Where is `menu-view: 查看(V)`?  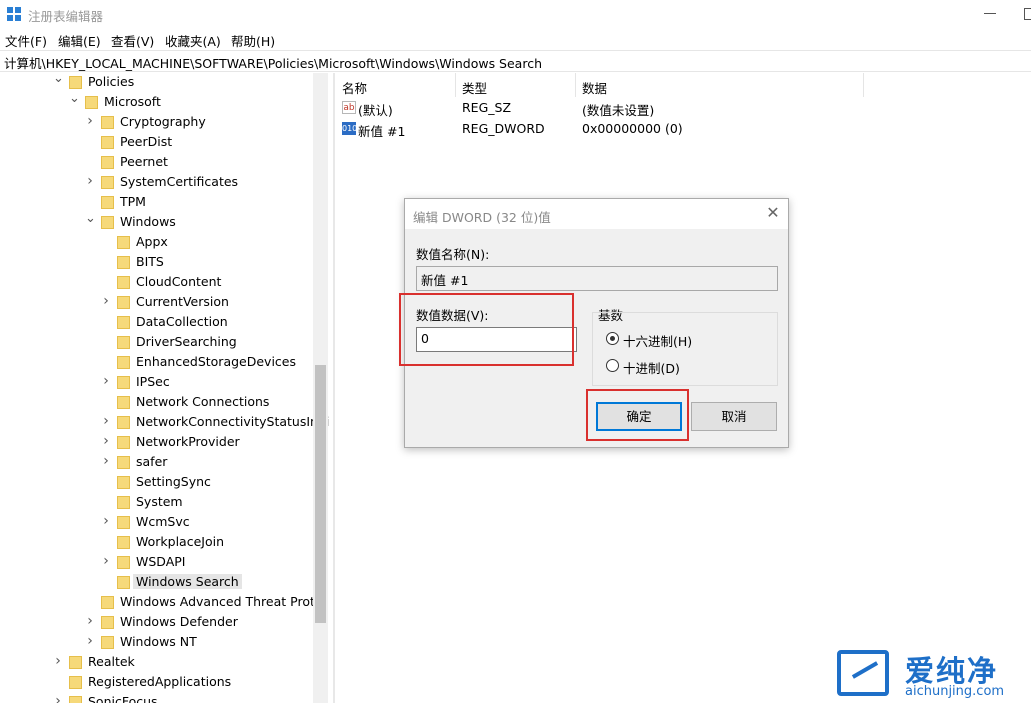
menu-view: 查看(V) is located at coordinates (132, 40).